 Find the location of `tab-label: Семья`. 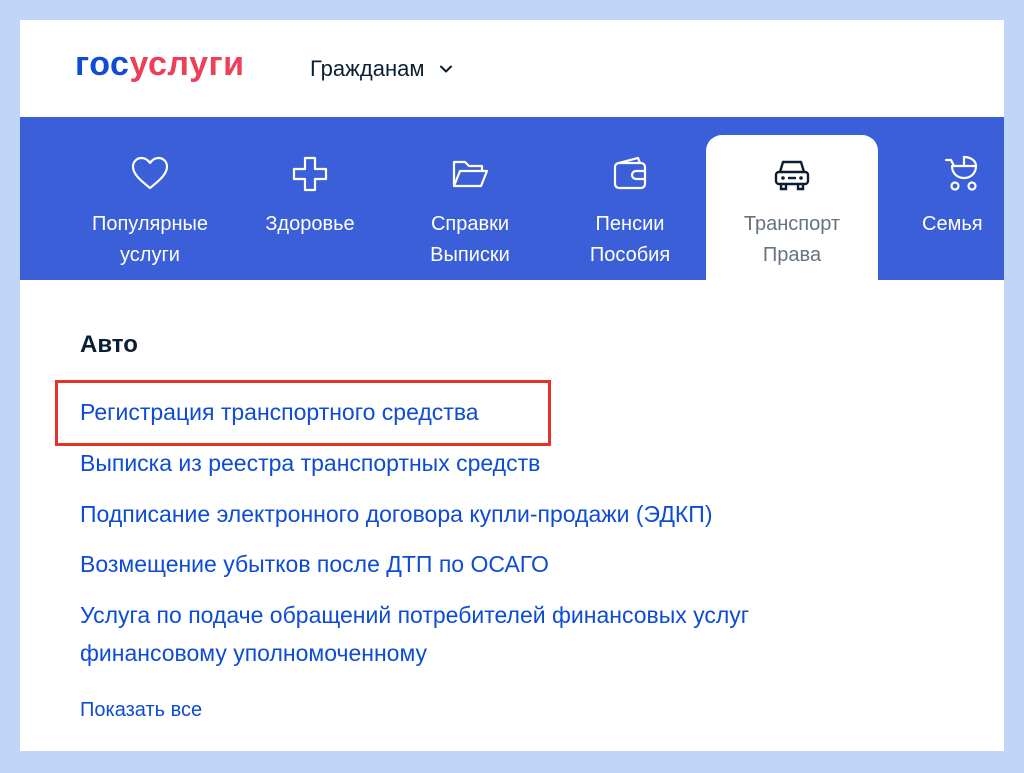

tab-label: Семья is located at coordinates (952, 224).